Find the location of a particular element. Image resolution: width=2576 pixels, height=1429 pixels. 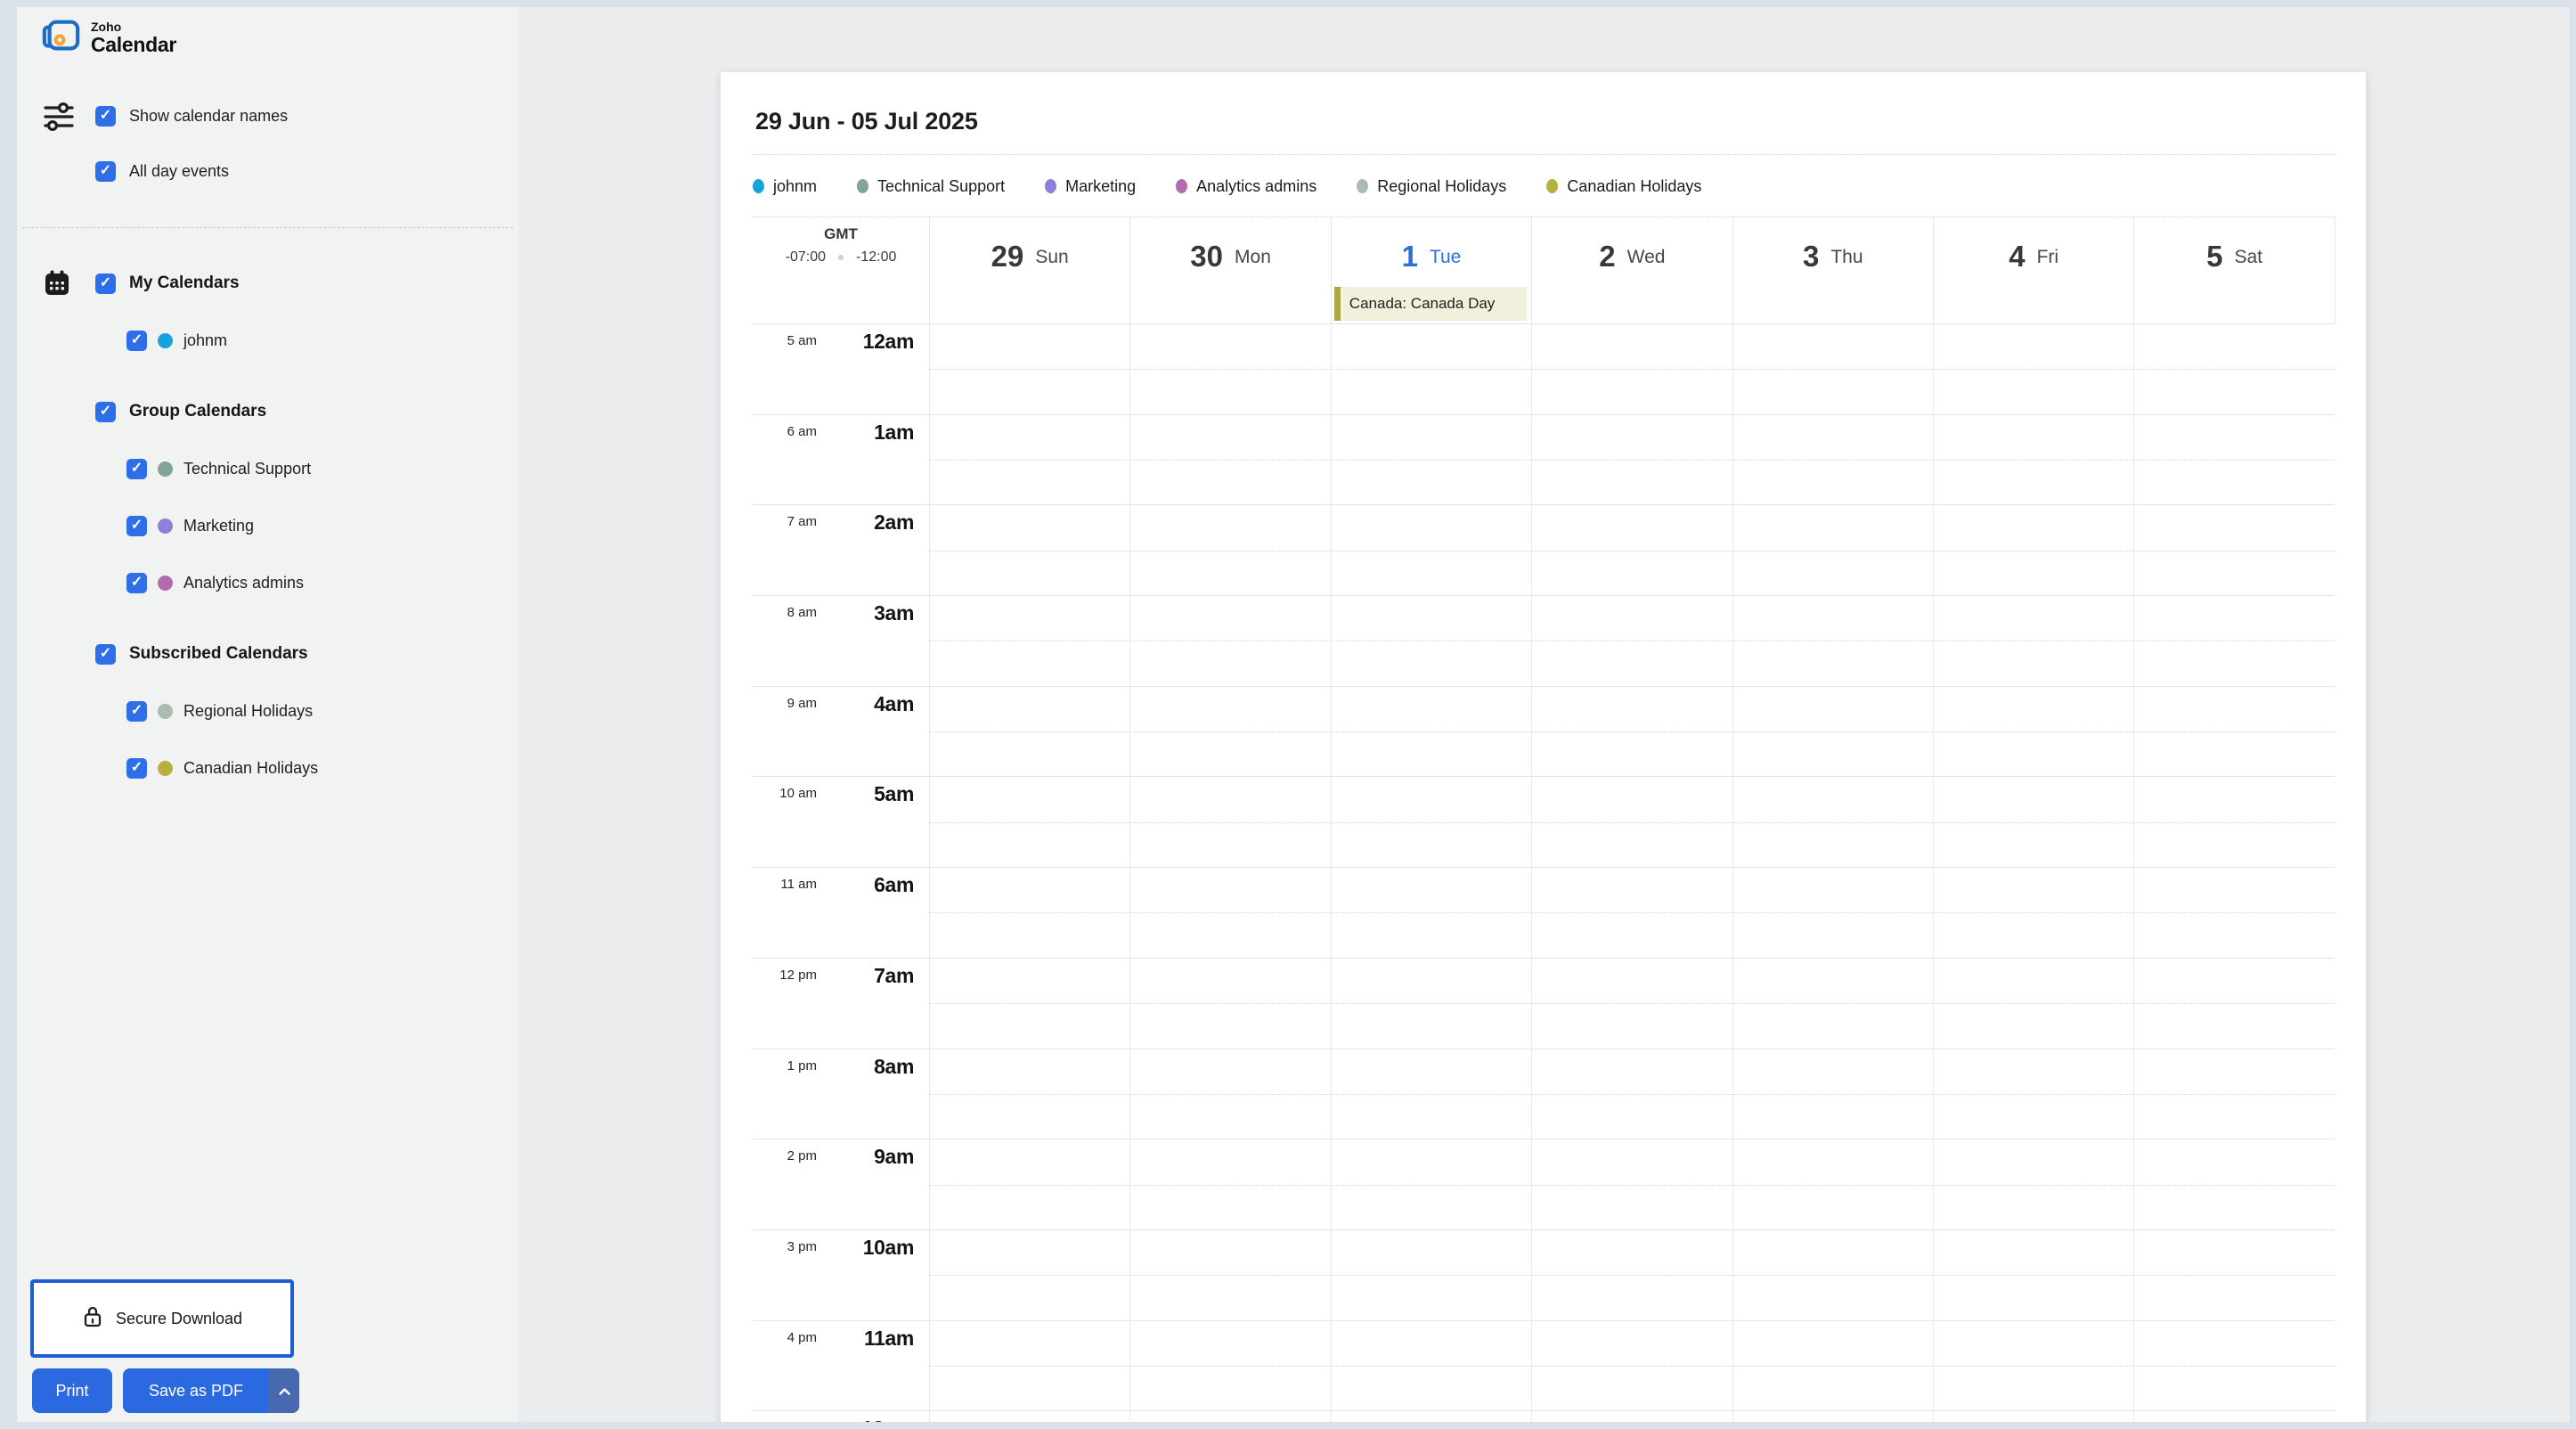

day-name-sat: Sat is located at coordinates (2248, 257).